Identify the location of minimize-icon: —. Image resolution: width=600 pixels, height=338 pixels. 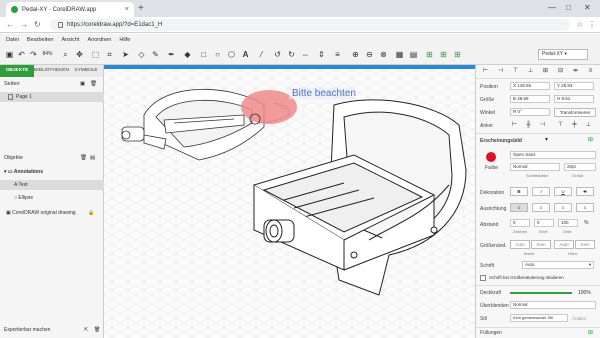
(552, 7).